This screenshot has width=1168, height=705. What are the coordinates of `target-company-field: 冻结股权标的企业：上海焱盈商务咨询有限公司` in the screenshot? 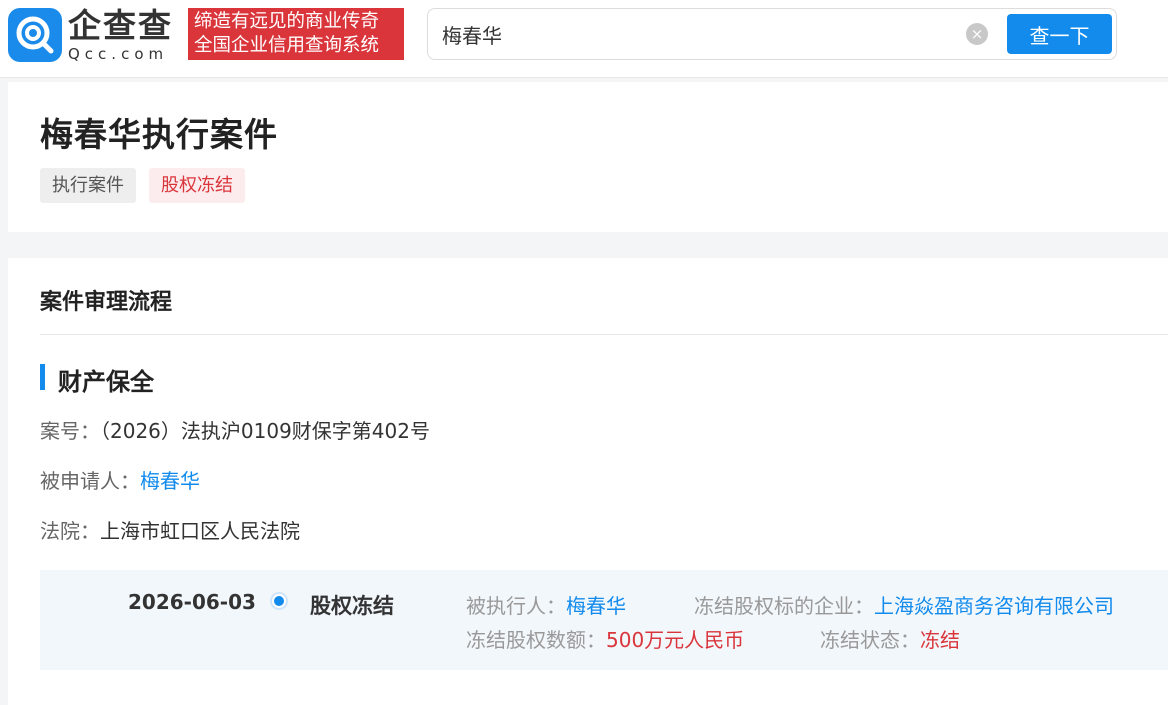 It's located at (904, 604).